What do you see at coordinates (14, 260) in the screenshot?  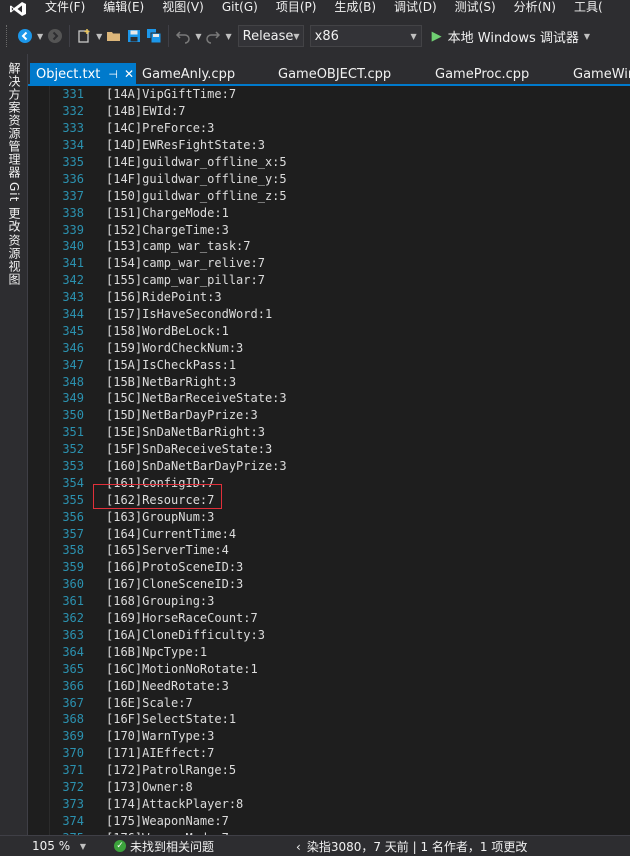 I see `tab-resource-view: 资源视图` at bounding box center [14, 260].